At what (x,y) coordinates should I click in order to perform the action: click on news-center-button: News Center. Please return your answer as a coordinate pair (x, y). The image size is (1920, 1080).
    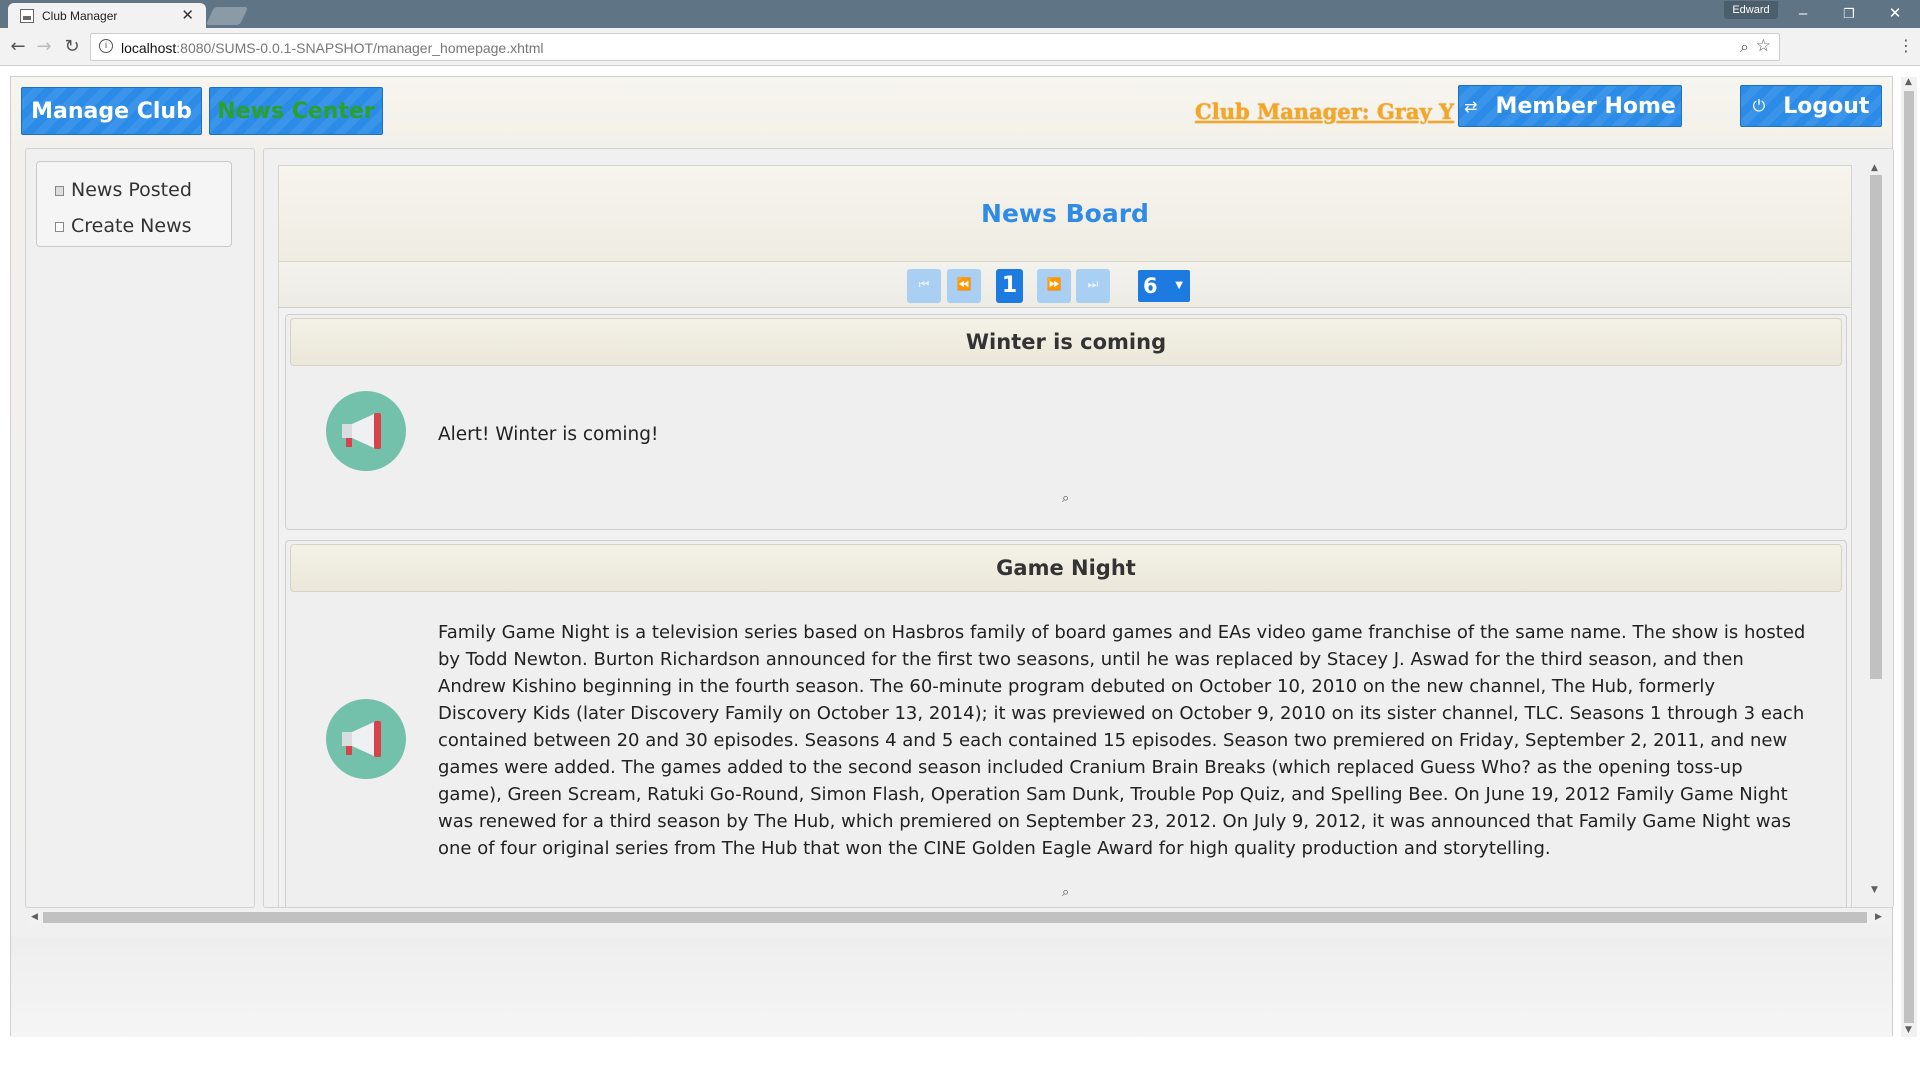
    Looking at the image, I should click on (296, 111).